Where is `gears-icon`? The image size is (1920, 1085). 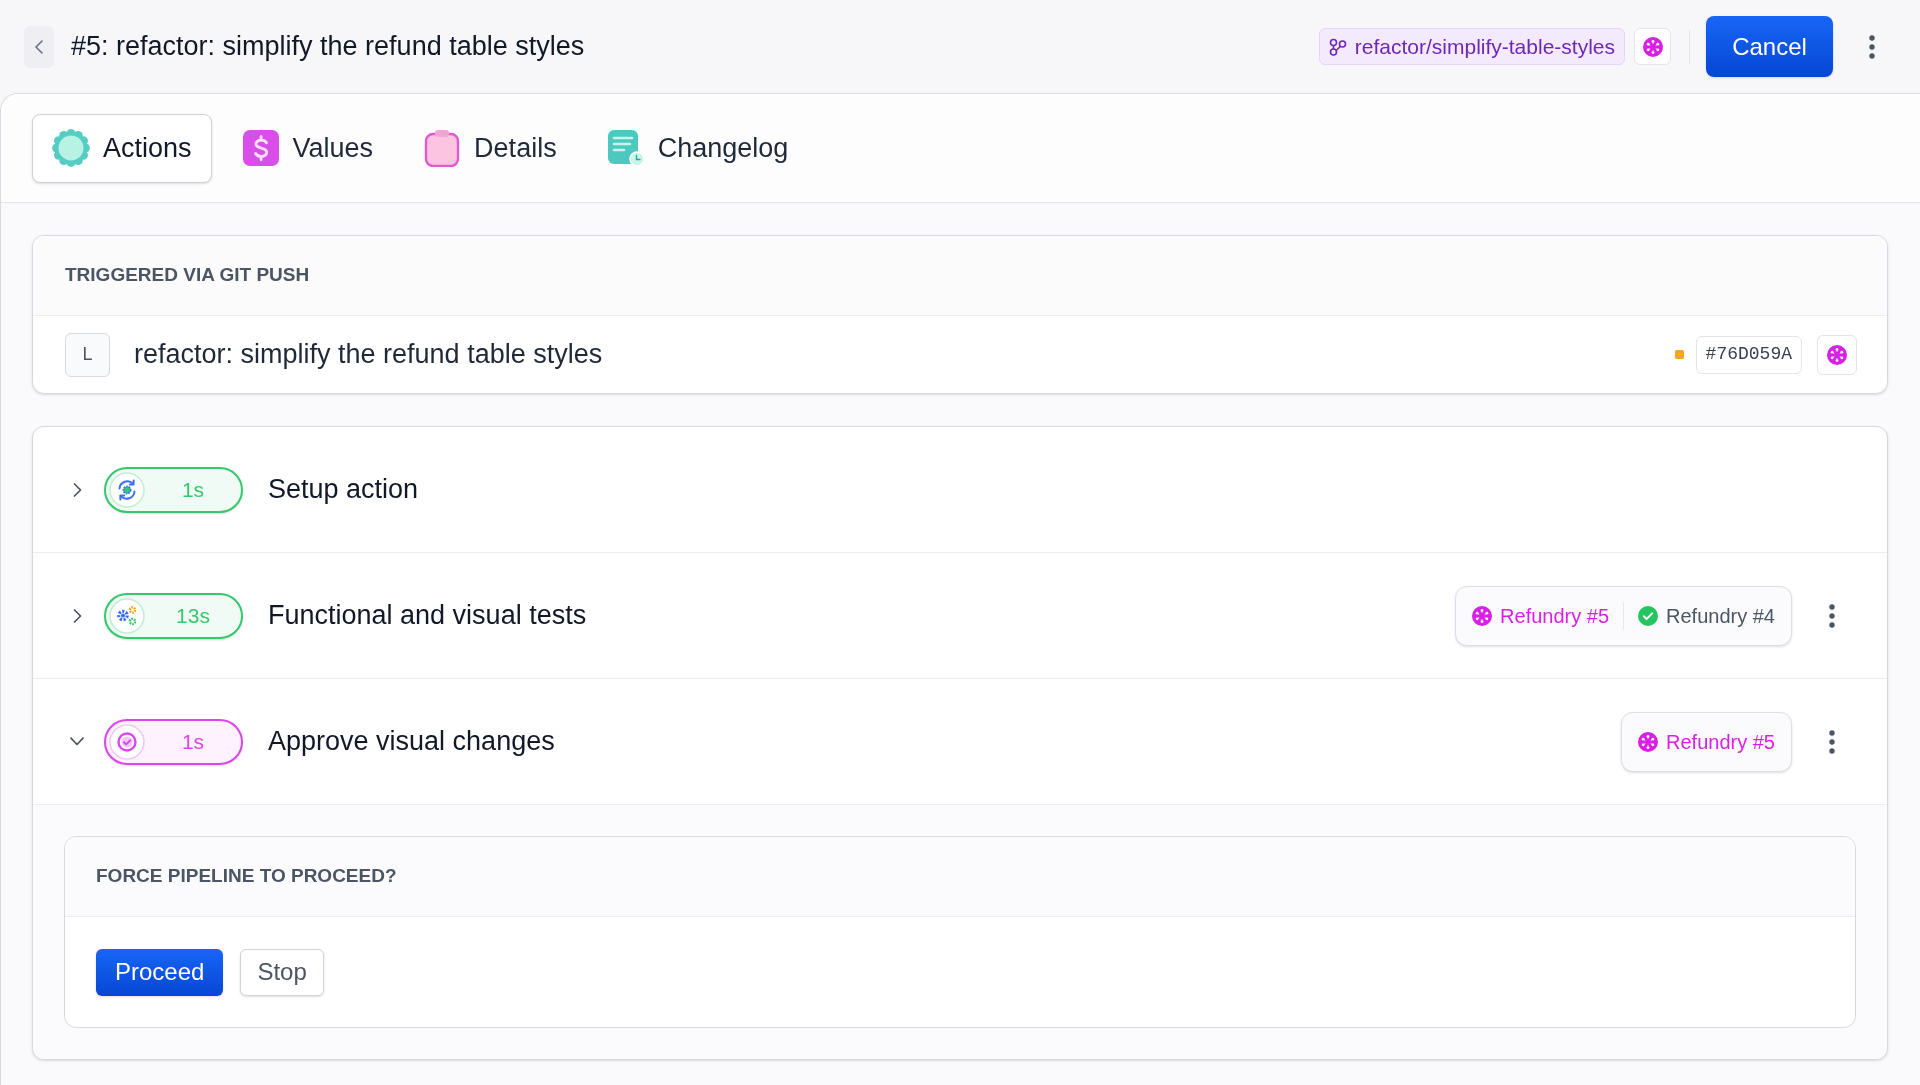 gears-icon is located at coordinates (127, 615).